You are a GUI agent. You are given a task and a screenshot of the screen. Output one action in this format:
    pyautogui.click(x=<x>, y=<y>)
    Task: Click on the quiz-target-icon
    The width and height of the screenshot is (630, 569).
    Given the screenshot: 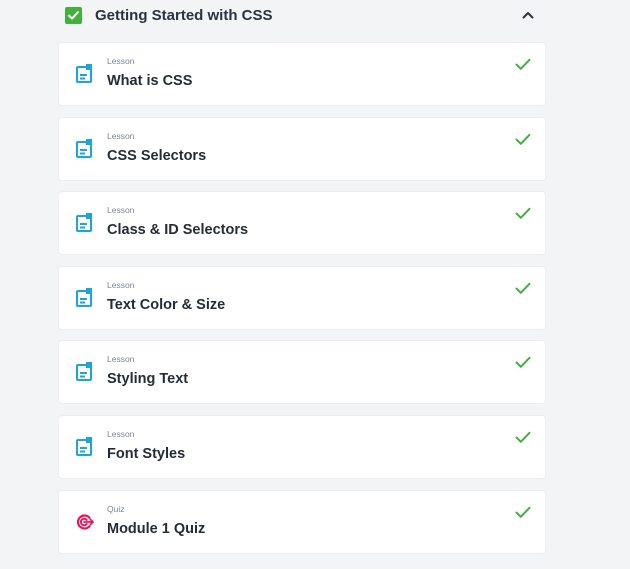 What is the action you would take?
    pyautogui.click(x=85, y=522)
    